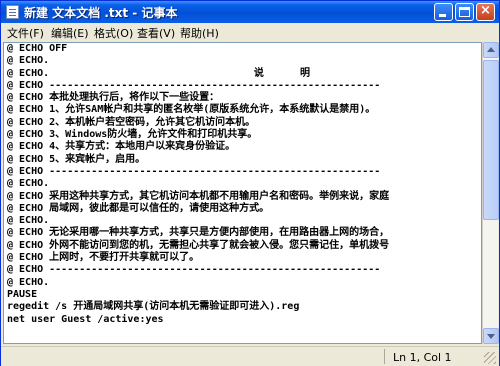 The height and width of the screenshot is (366, 500). Describe the element at coordinates (22, 294) in the screenshot. I see `text-line: PAUSE` at that location.